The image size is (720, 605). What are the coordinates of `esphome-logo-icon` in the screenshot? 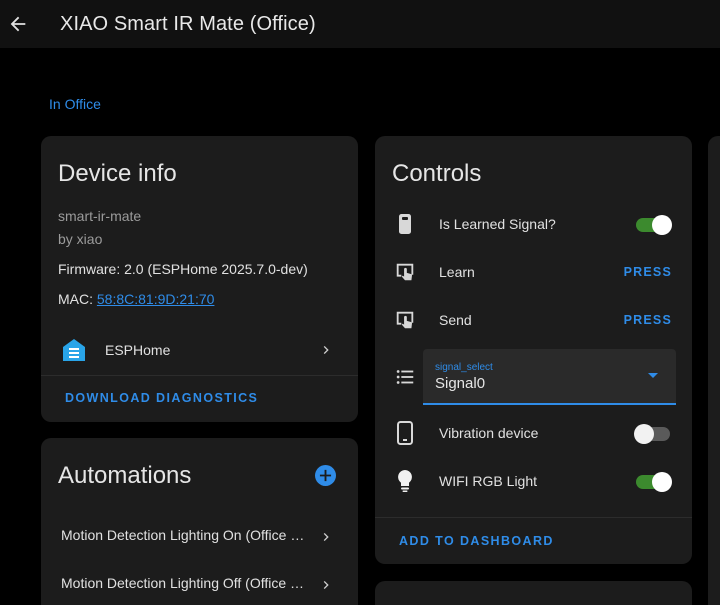 It's located at (74, 350).